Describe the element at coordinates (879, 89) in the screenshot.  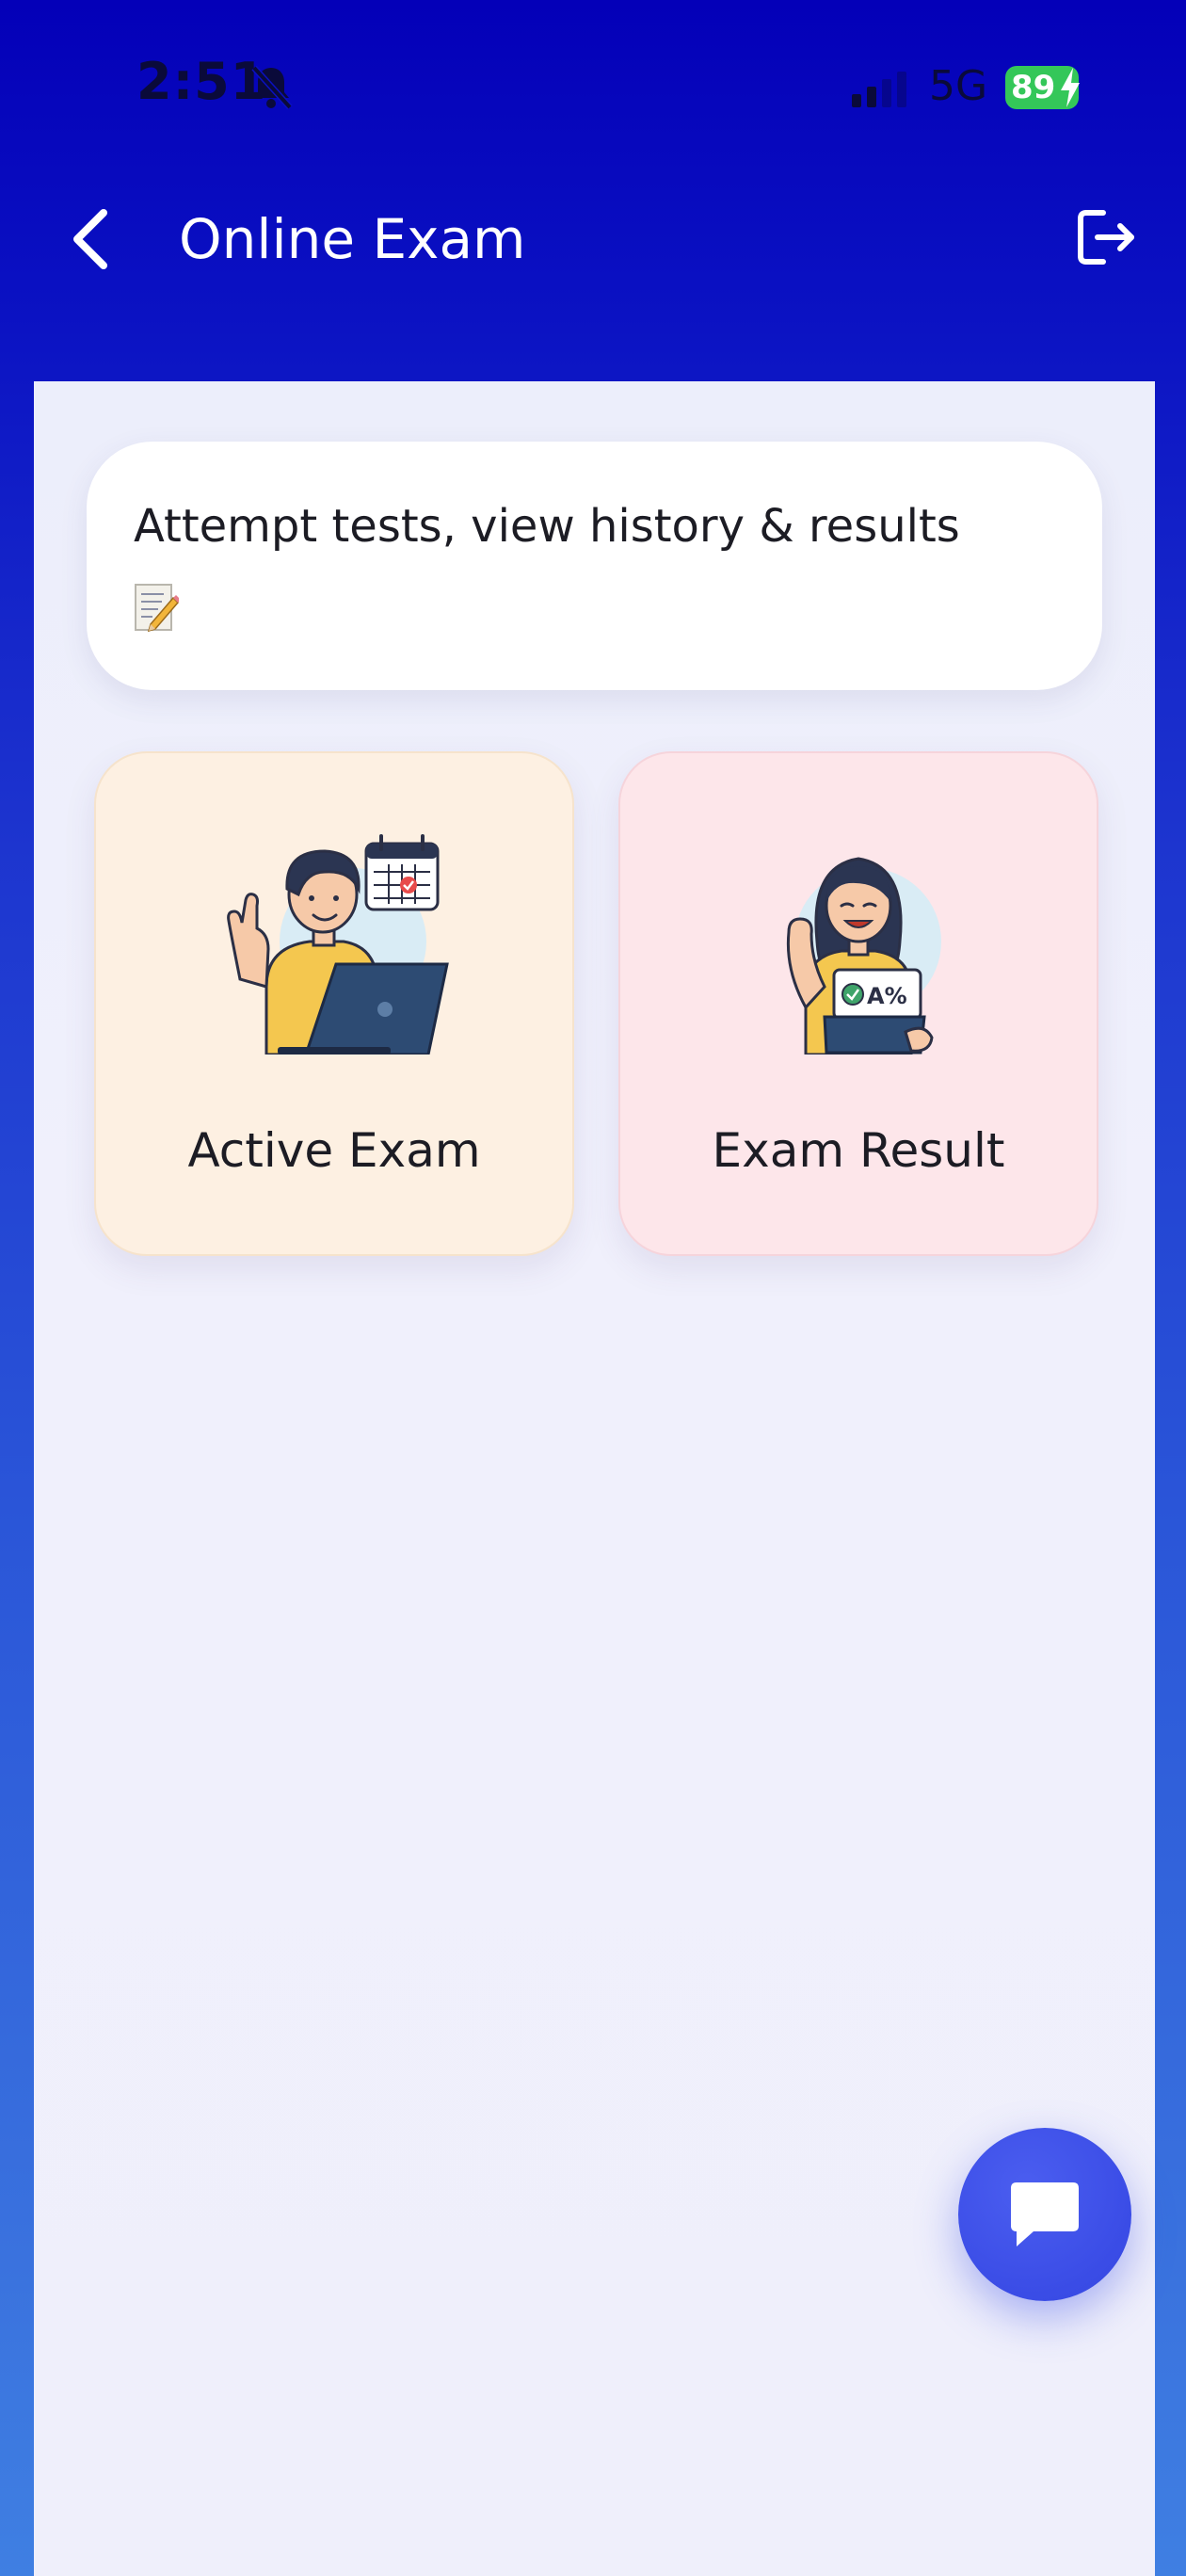
I see `signal-icon` at that location.